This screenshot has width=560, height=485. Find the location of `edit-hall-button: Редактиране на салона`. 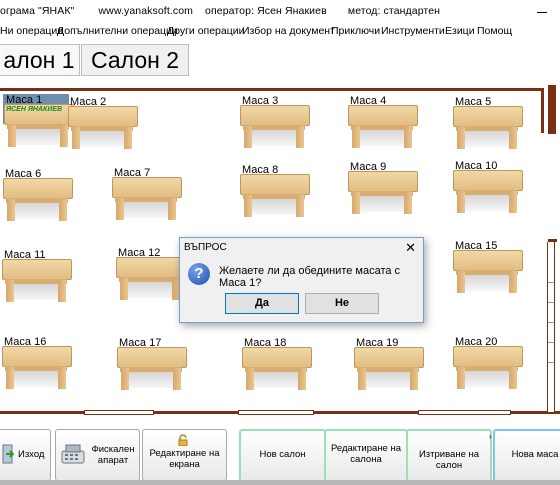

edit-hall-button: Редактиране на салона is located at coordinates (366, 456).